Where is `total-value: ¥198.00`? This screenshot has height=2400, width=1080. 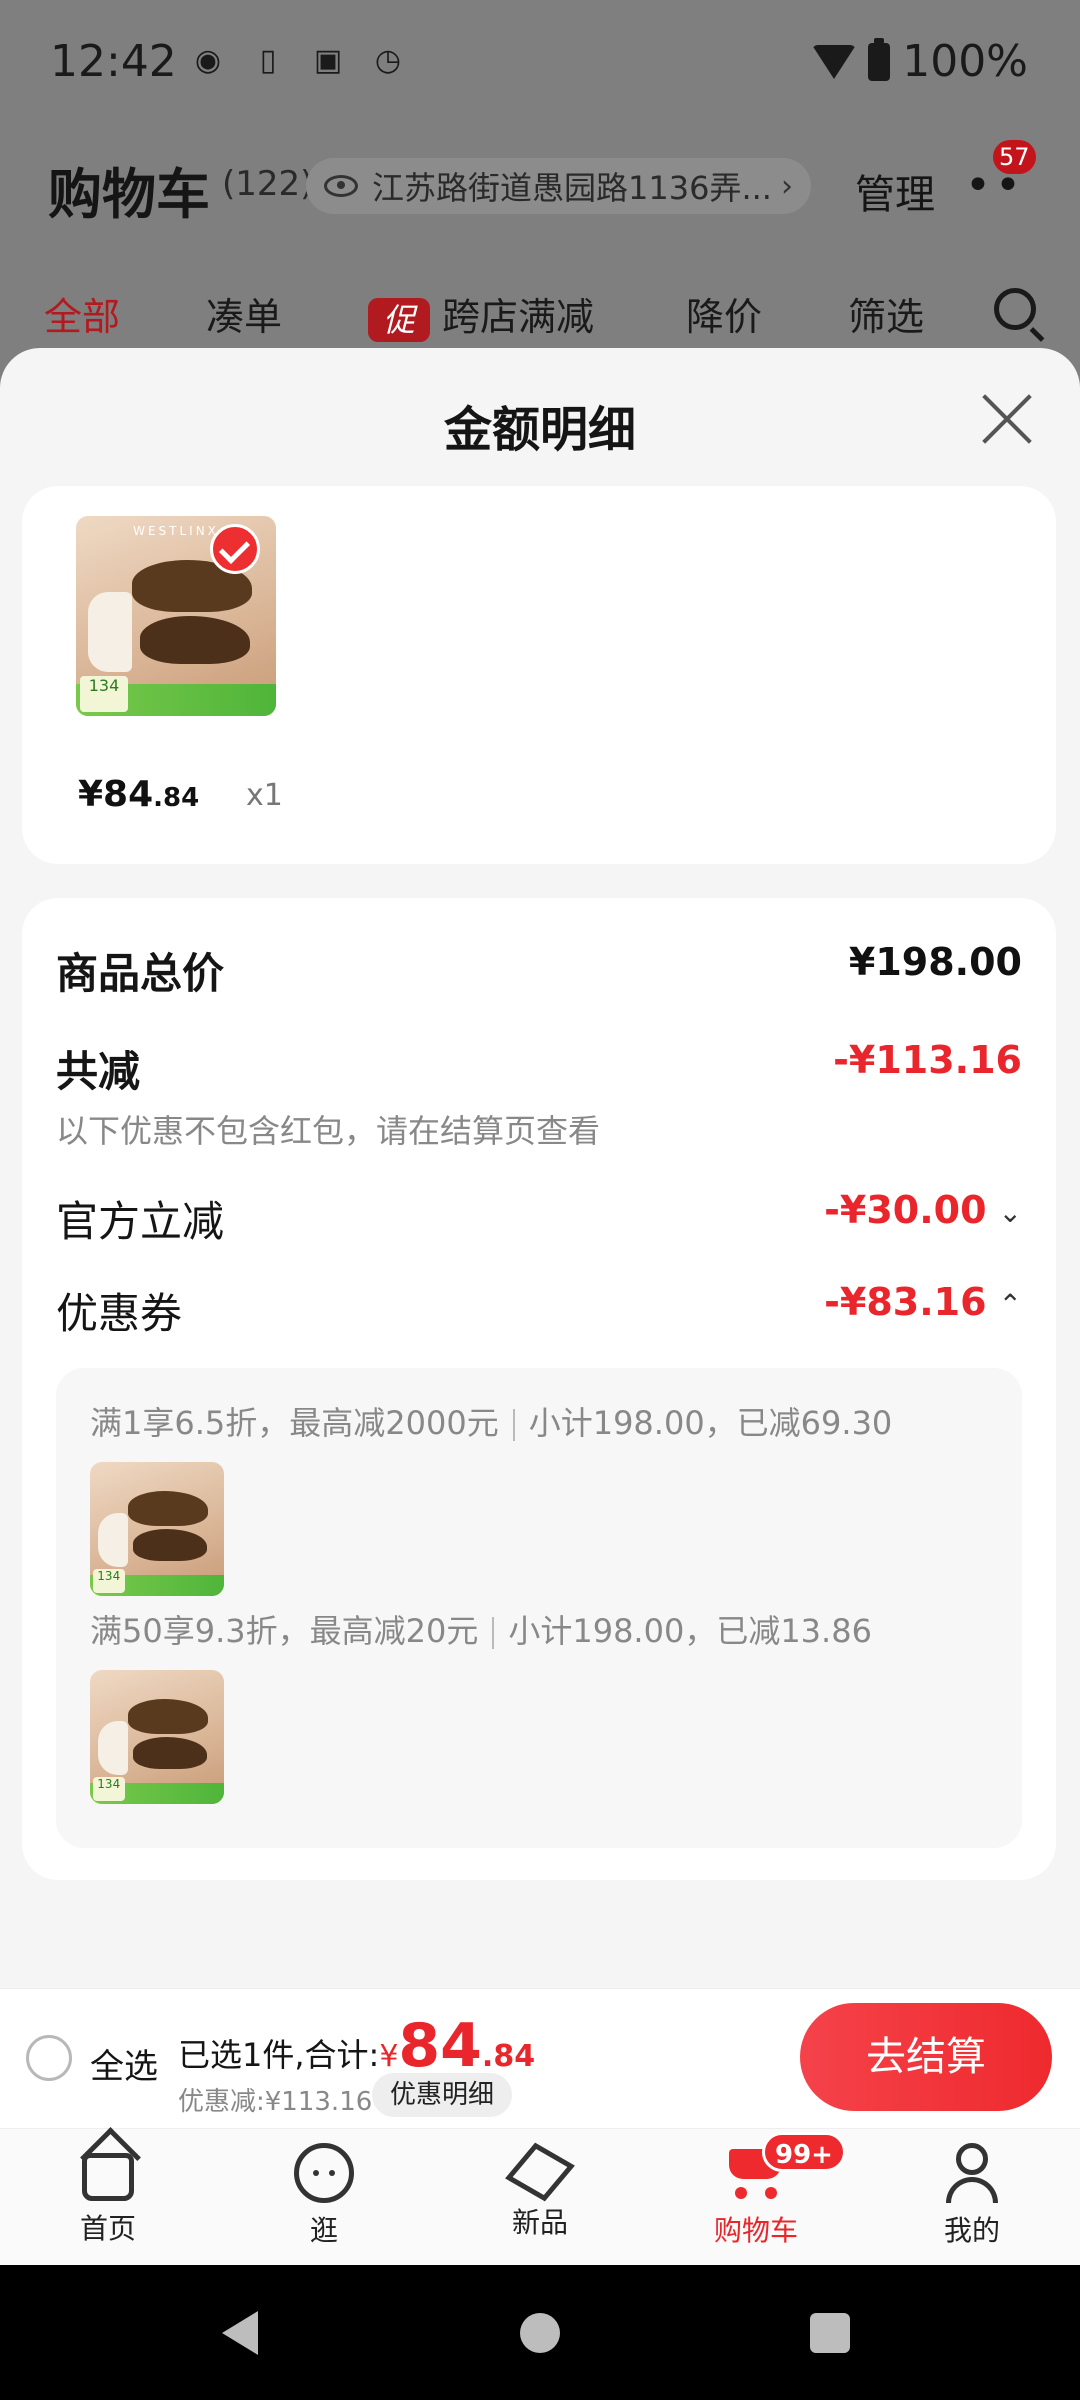
total-value: ¥198.00 is located at coordinates (935, 962).